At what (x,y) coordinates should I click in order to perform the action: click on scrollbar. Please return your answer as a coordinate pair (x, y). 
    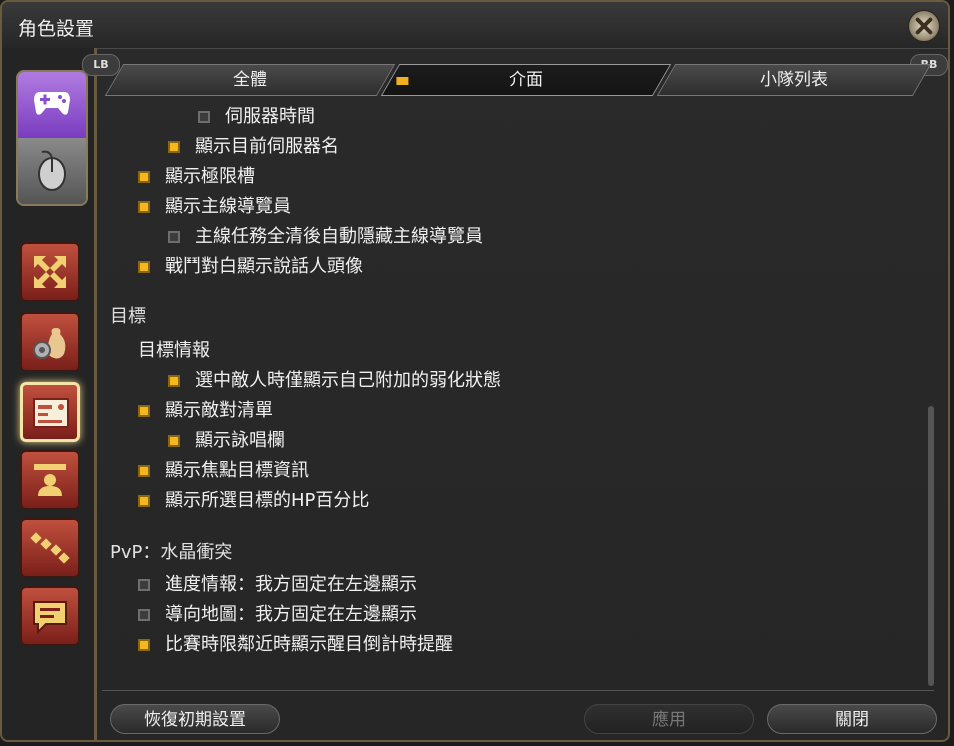
    Looking at the image, I should click on (931, 546).